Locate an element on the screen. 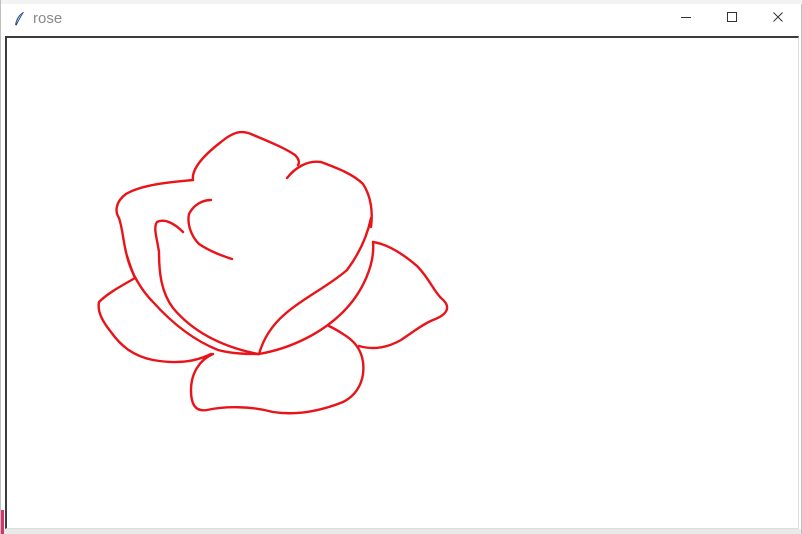  rose-bottom-petal is located at coordinates (277, 369).